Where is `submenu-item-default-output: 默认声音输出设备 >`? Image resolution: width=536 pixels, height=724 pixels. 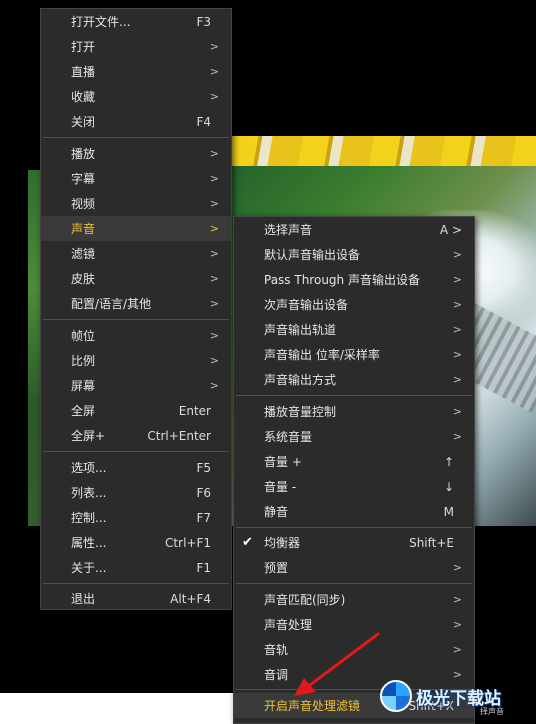 submenu-item-default-output: 默认声音输出设备 > is located at coordinates (354, 254).